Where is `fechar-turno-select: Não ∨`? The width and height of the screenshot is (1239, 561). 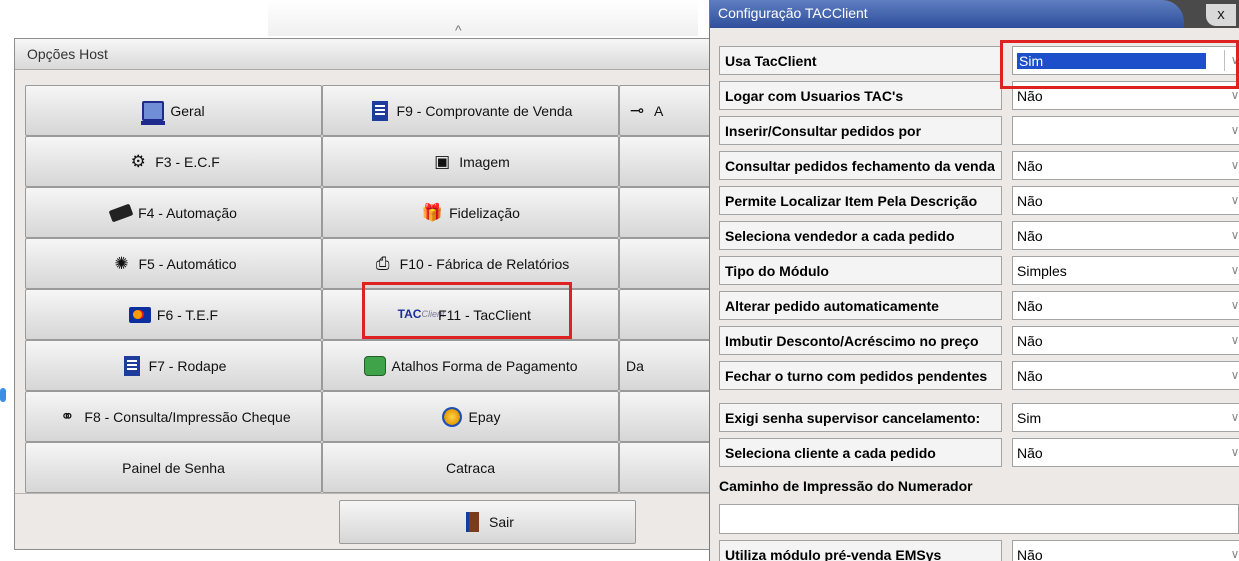
fechar-turno-select: Não ∨ is located at coordinates (1125, 375).